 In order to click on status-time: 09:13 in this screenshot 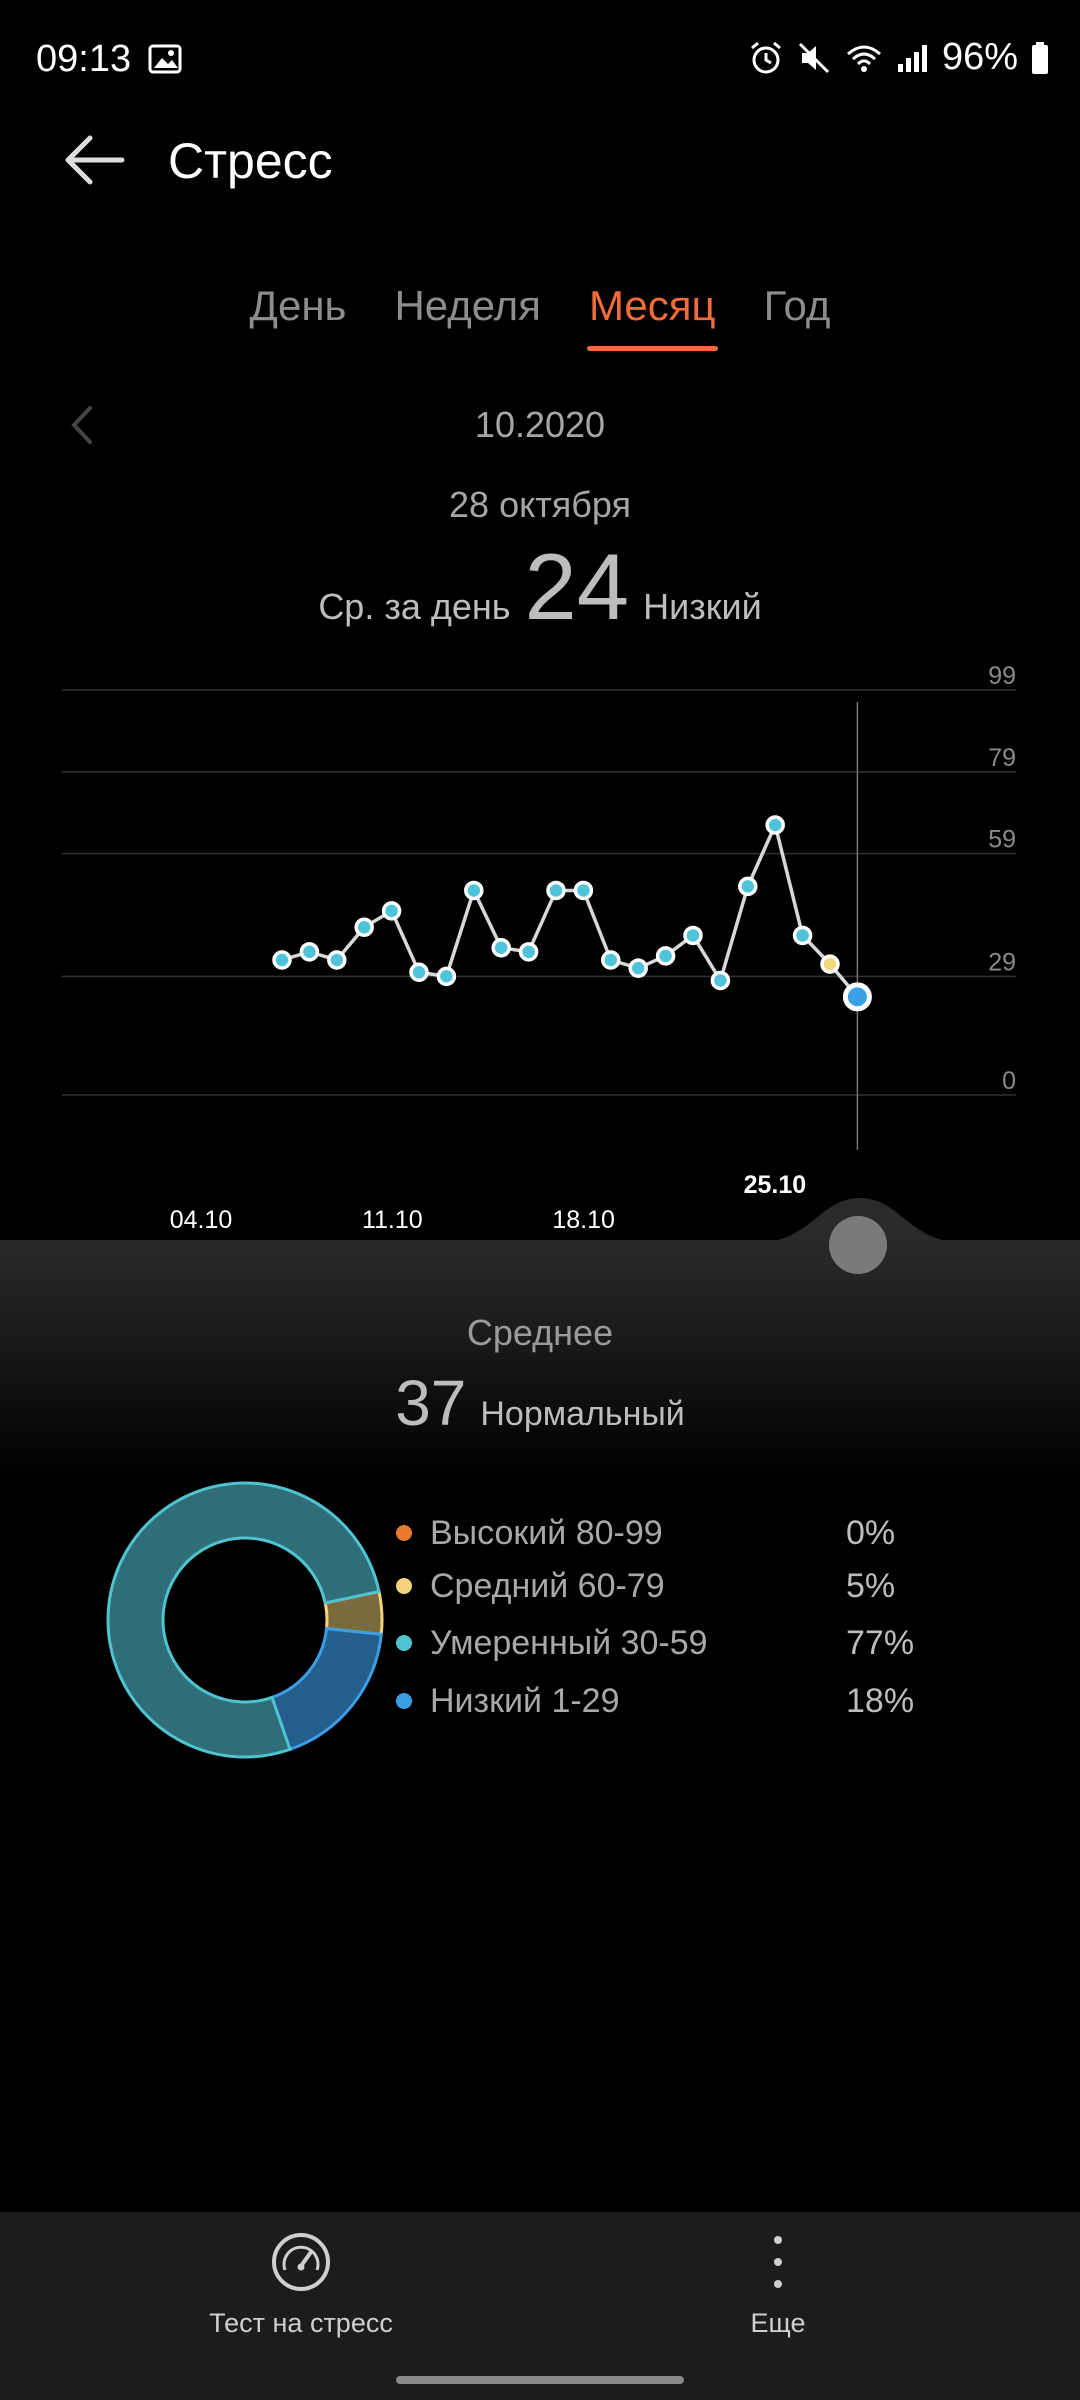, I will do `click(84, 59)`.